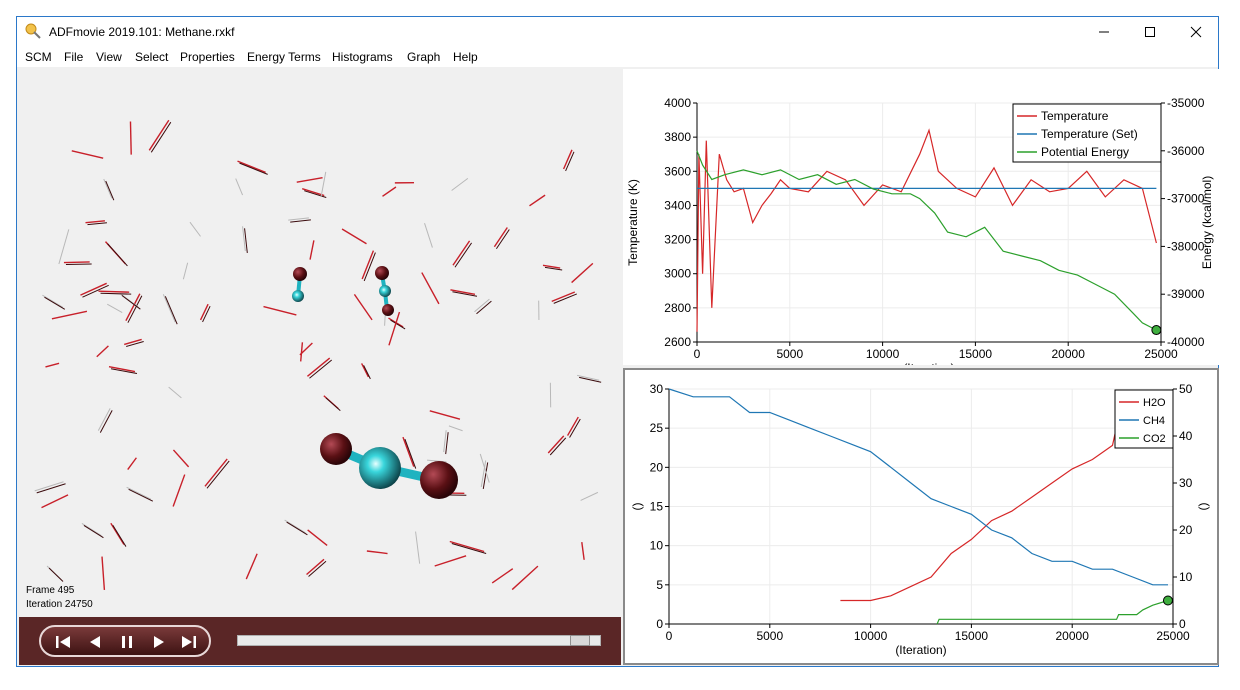 Image resolution: width=1240 pixels, height=690 pixels. What do you see at coordinates (677, 103) in the screenshot?
I see `y-tick-label: 4000` at bounding box center [677, 103].